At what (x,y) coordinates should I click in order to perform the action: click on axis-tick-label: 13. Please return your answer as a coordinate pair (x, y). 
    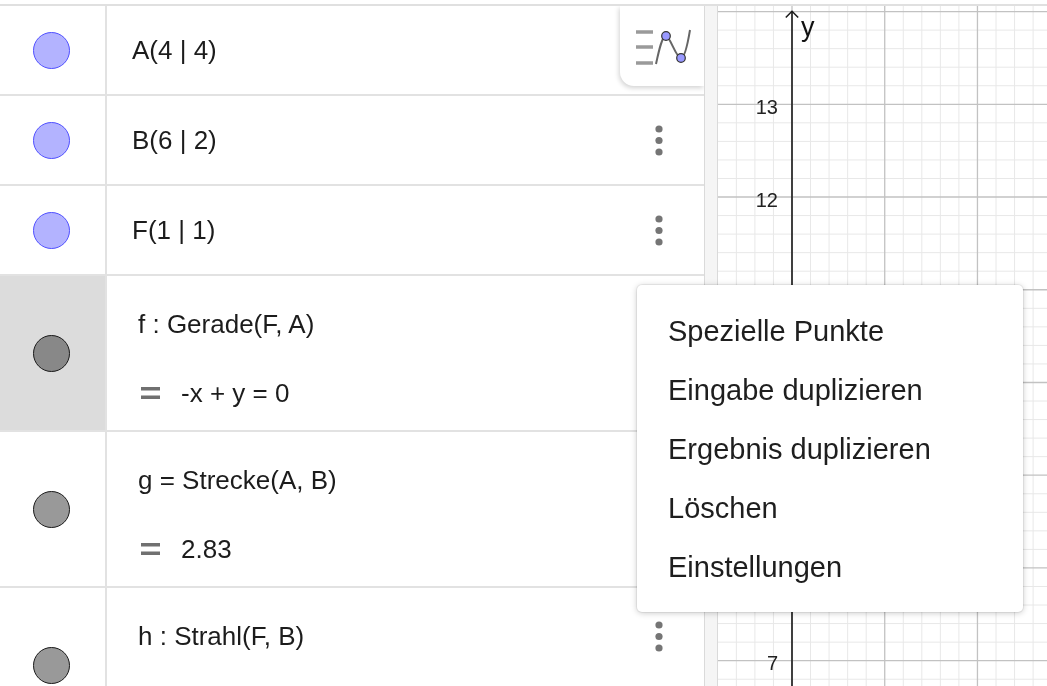
    Looking at the image, I should click on (766, 106).